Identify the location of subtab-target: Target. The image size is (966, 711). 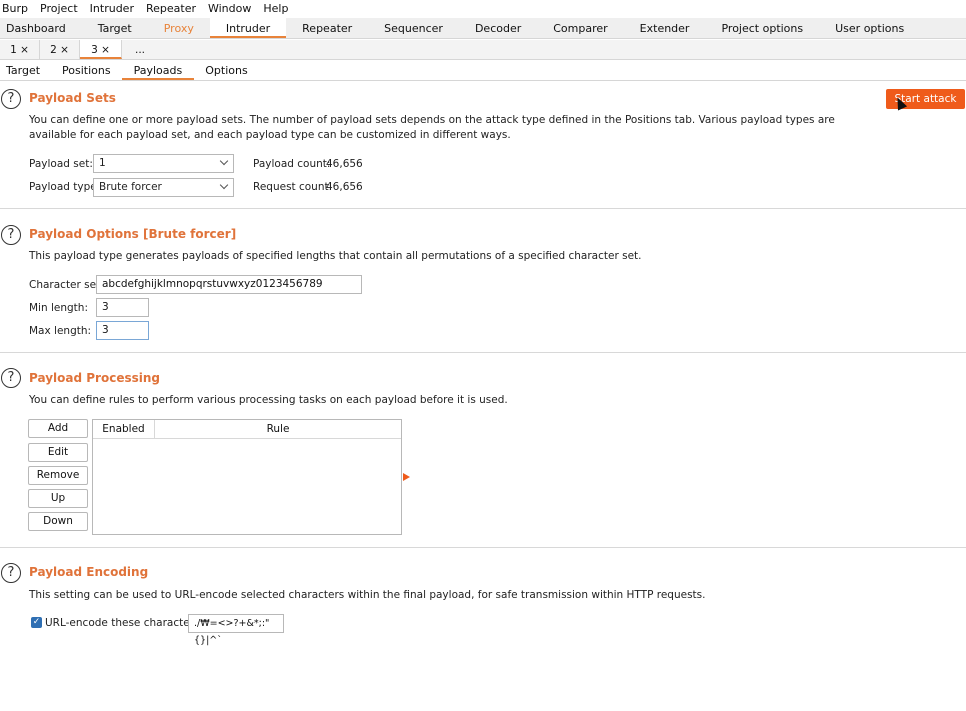
(25, 70).